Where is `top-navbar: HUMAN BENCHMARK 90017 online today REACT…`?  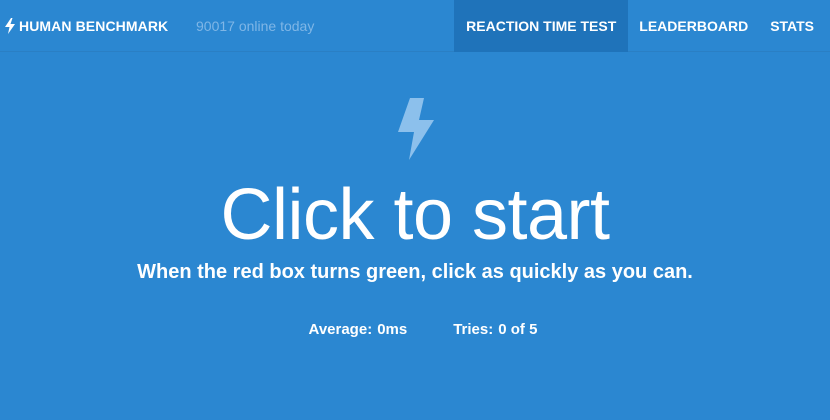
top-navbar: HUMAN BENCHMARK 90017 online today REACT… is located at coordinates (415, 26).